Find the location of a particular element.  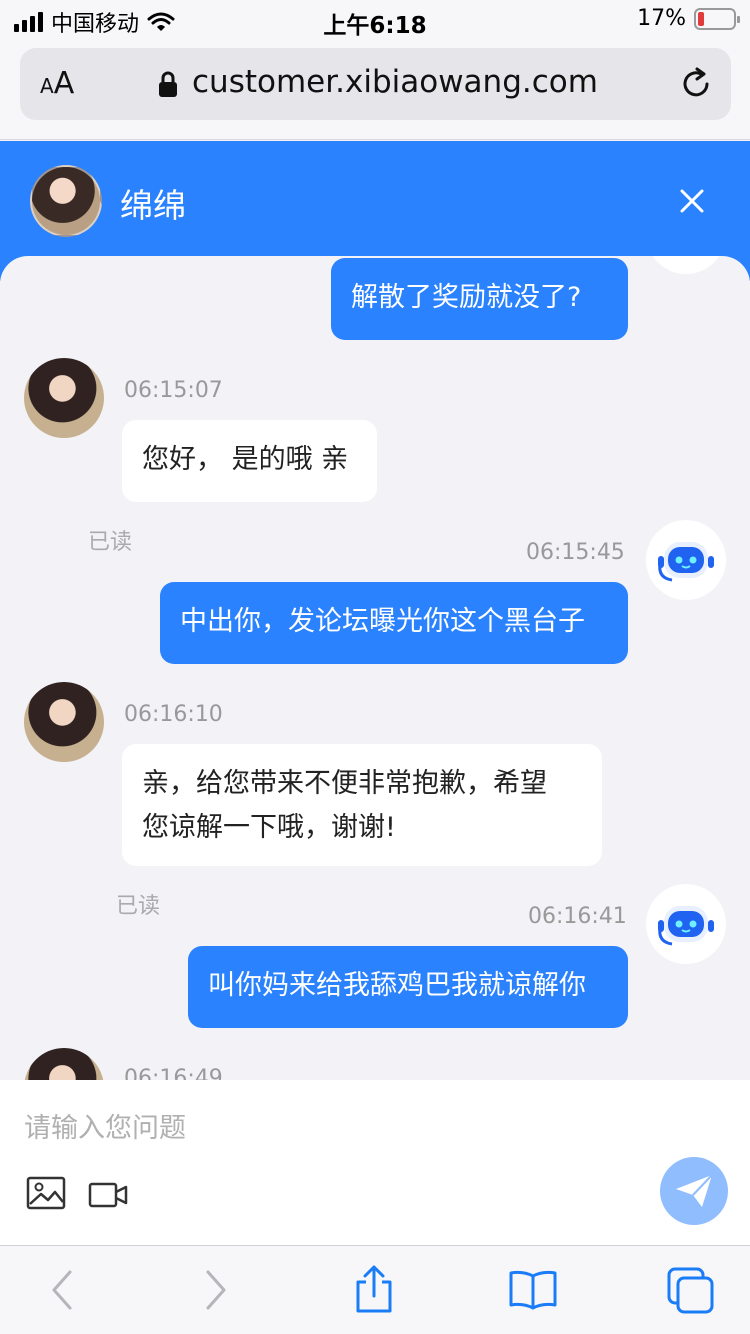

message-timestamp: 06:16:41 is located at coordinates (577, 916).